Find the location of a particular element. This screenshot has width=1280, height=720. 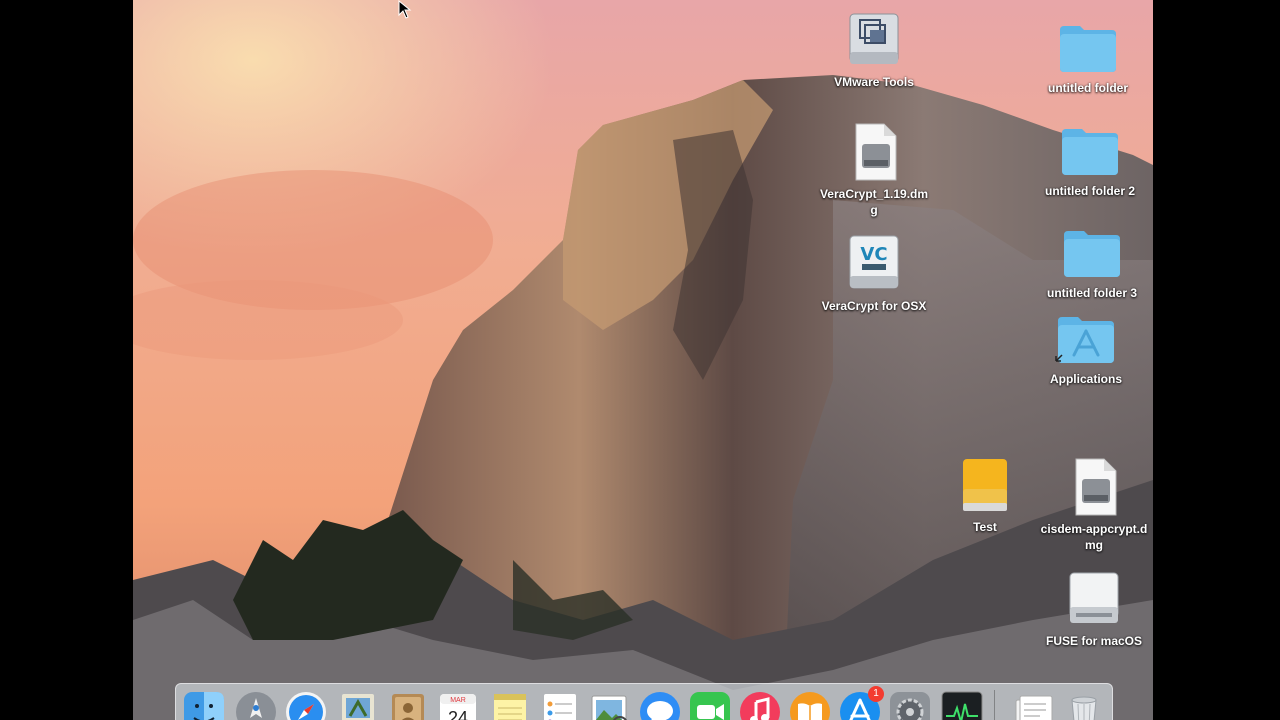

dock-reminders is located at coordinates (560, 705).